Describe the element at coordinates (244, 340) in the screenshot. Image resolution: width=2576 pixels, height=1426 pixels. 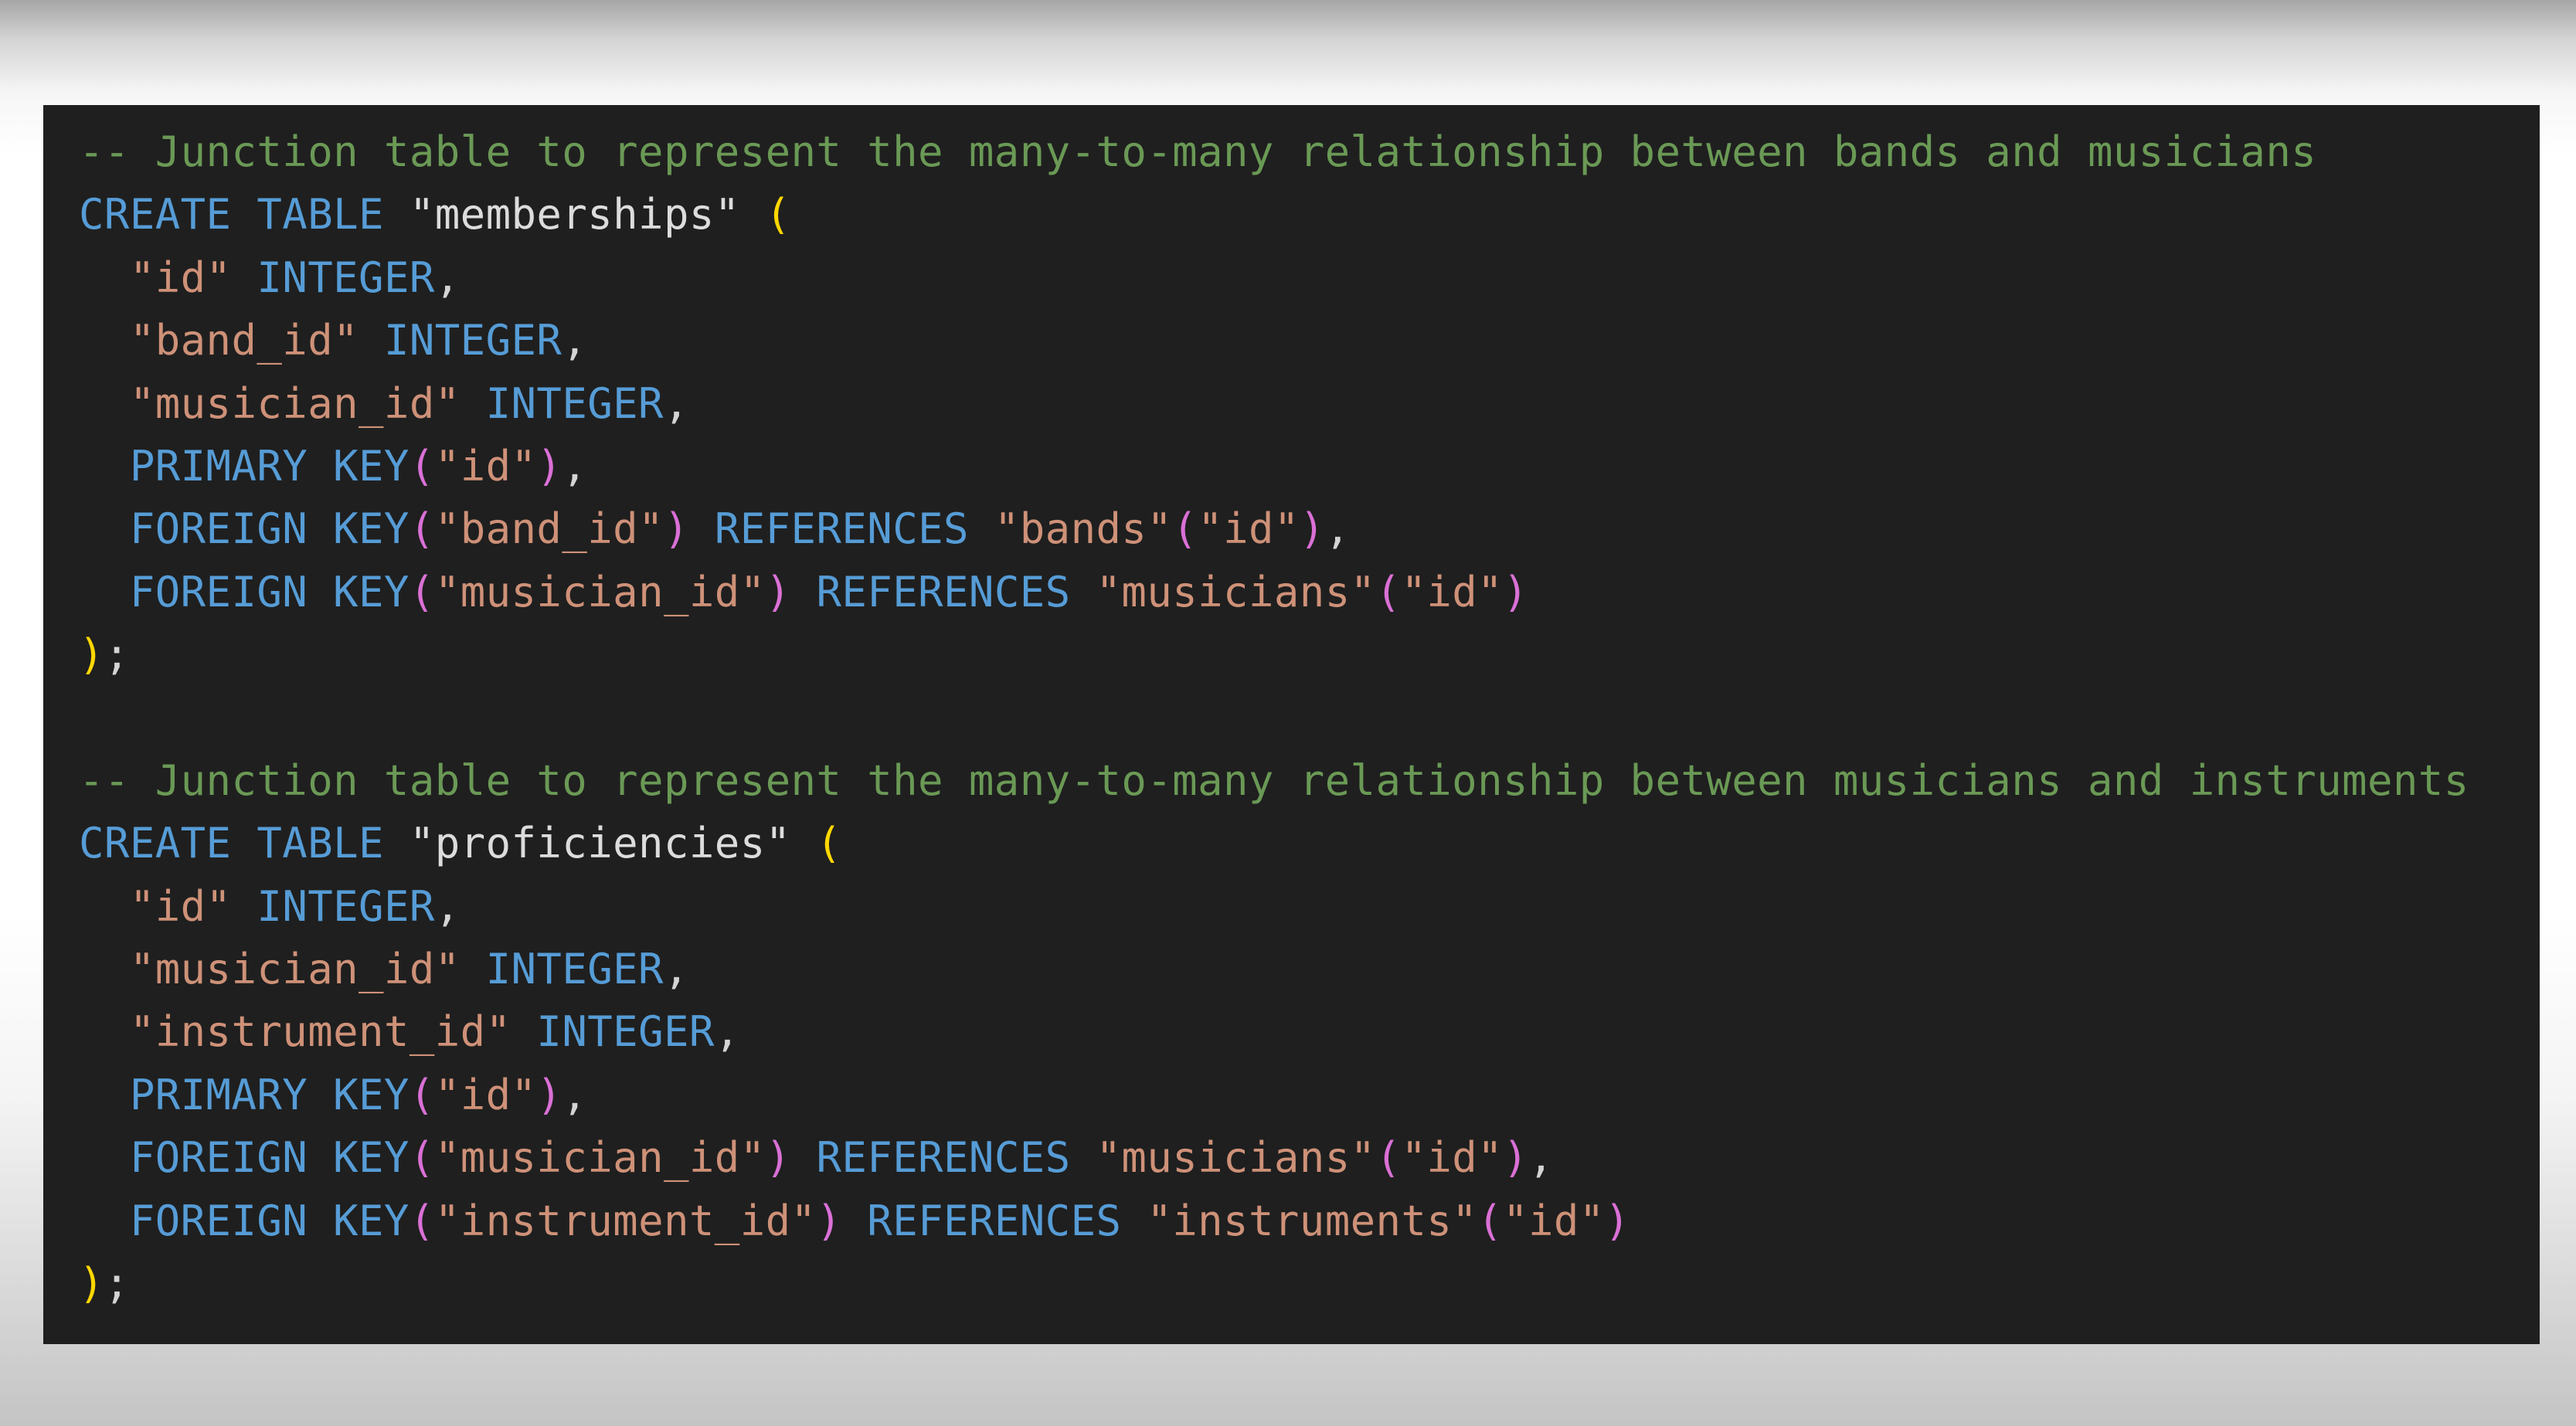
I see `string-literal: "band_id"` at that location.